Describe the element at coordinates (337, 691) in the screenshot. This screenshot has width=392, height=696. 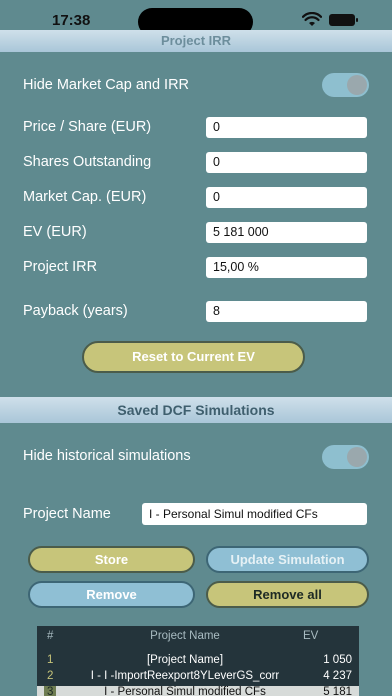
I see `row-ev: 5 181` at that location.